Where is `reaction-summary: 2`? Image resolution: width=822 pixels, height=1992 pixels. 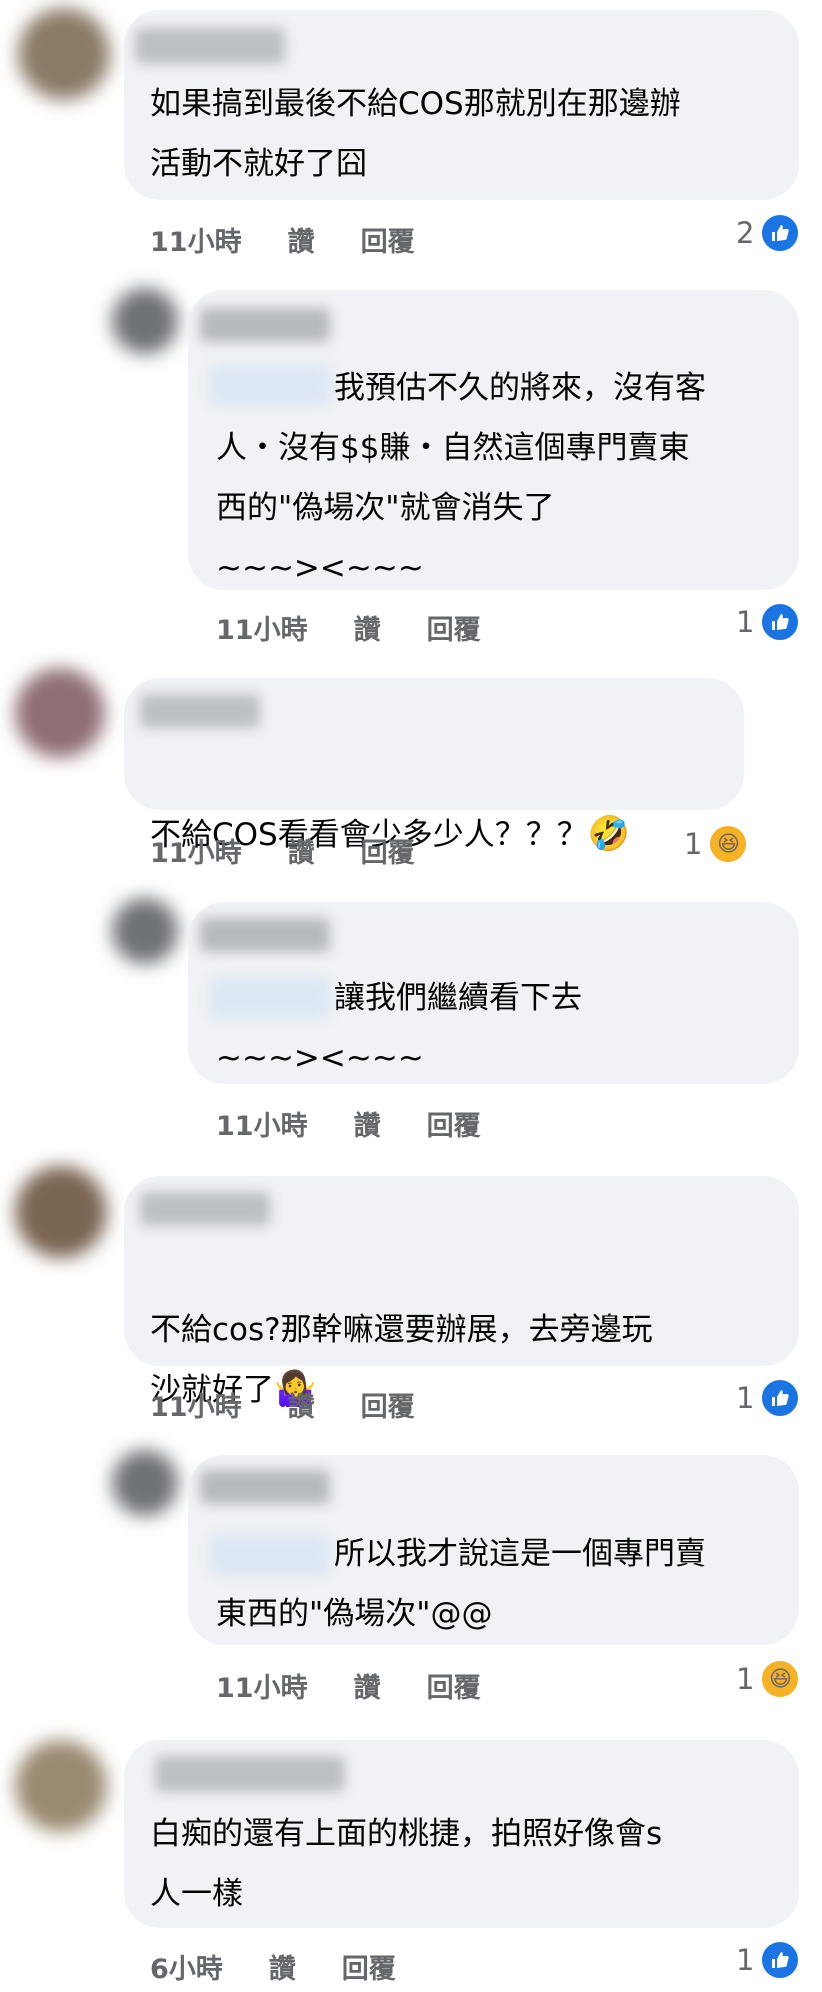
reaction-summary: 2 is located at coordinates (768, 233).